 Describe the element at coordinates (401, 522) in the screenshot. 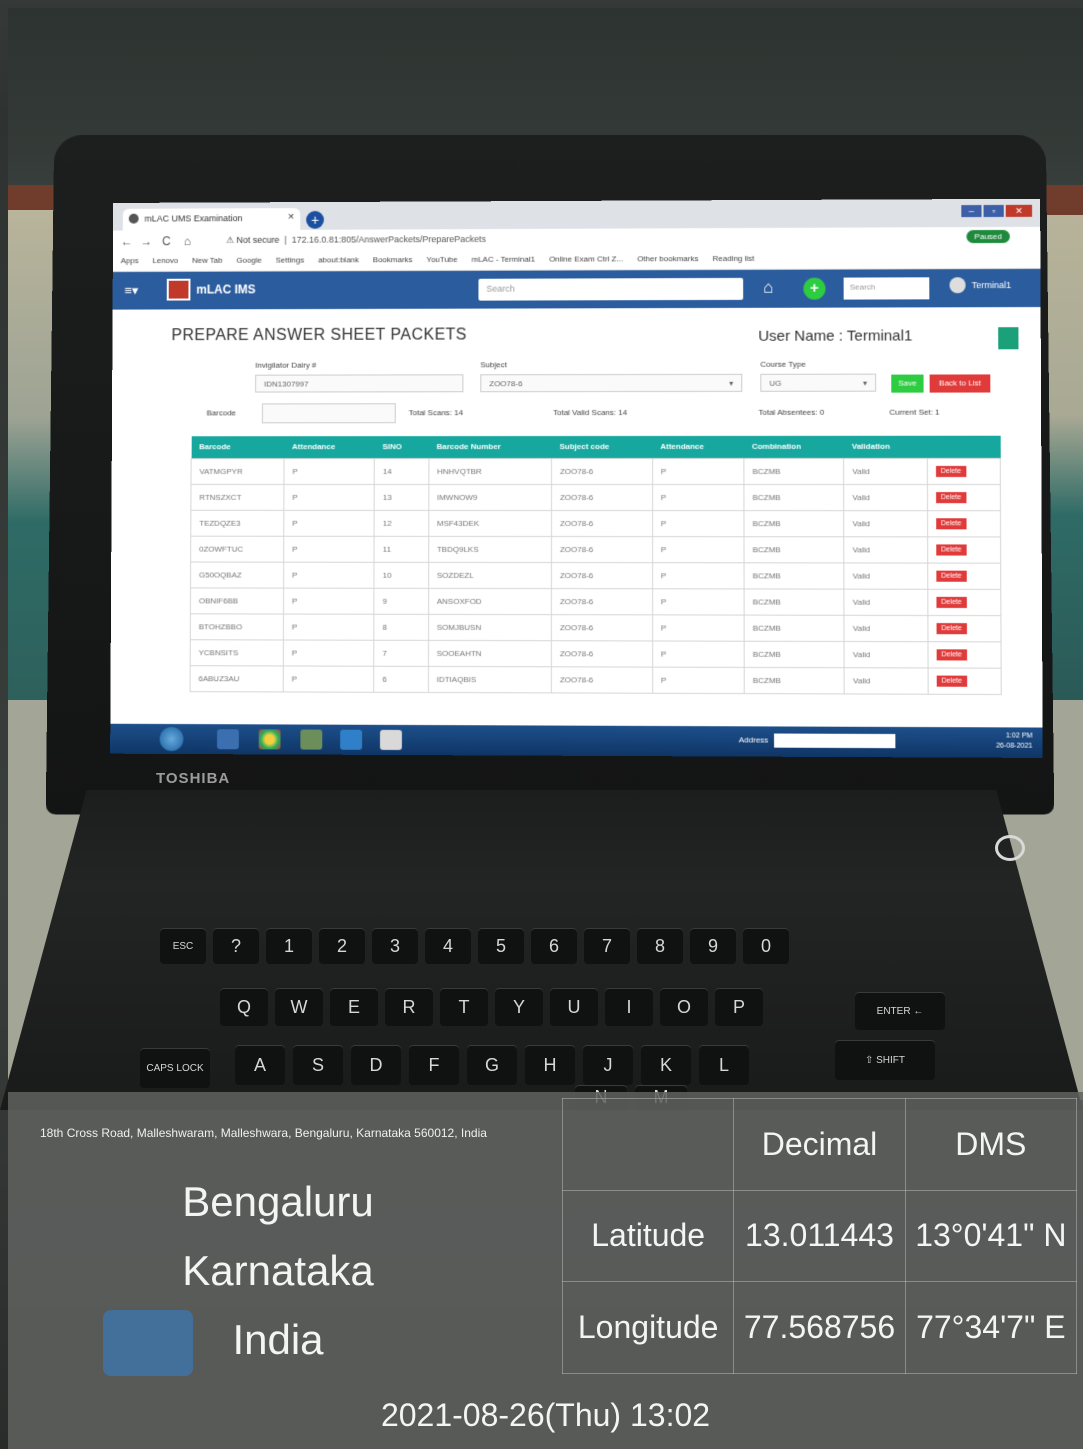

I see `table-cell: 12` at that location.